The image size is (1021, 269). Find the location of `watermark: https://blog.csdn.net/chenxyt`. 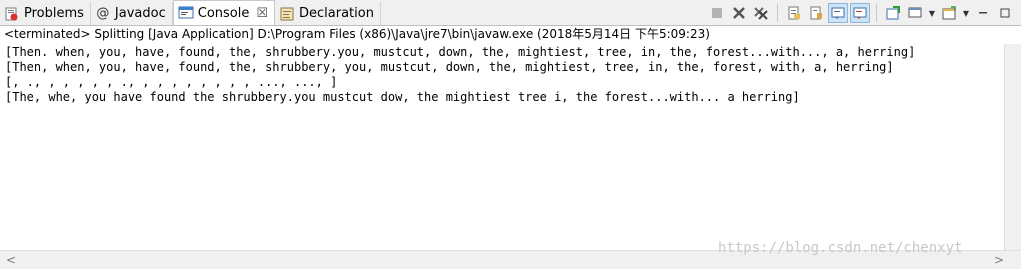

watermark: https://blog.csdn.net/chenxyt is located at coordinates (840, 248).